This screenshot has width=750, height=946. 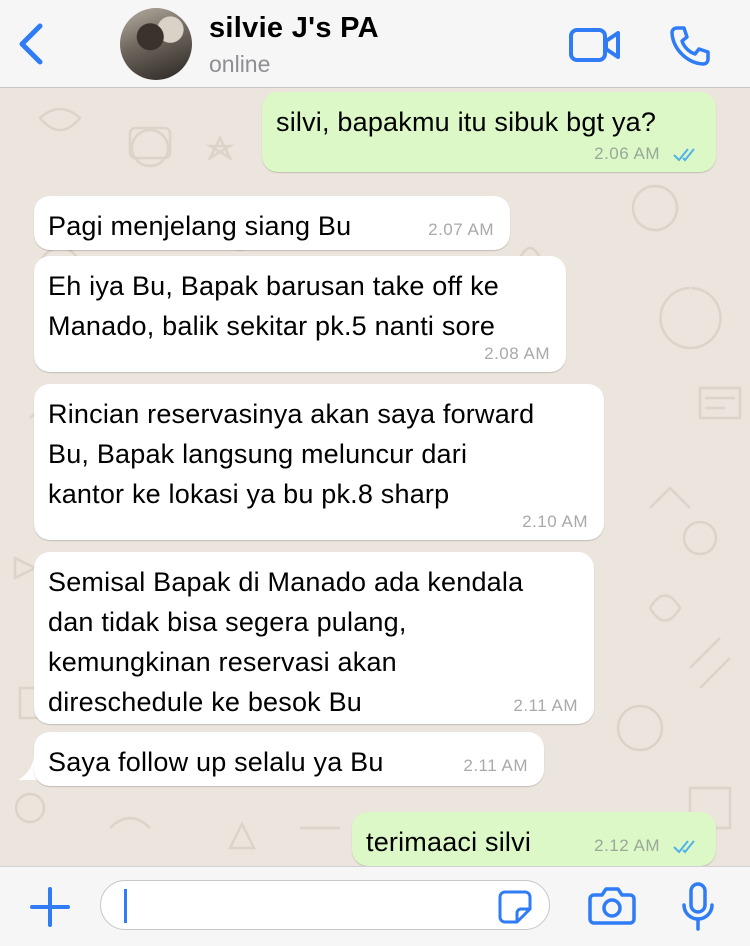 I want to click on video-camera-icon, so click(x=594, y=45).